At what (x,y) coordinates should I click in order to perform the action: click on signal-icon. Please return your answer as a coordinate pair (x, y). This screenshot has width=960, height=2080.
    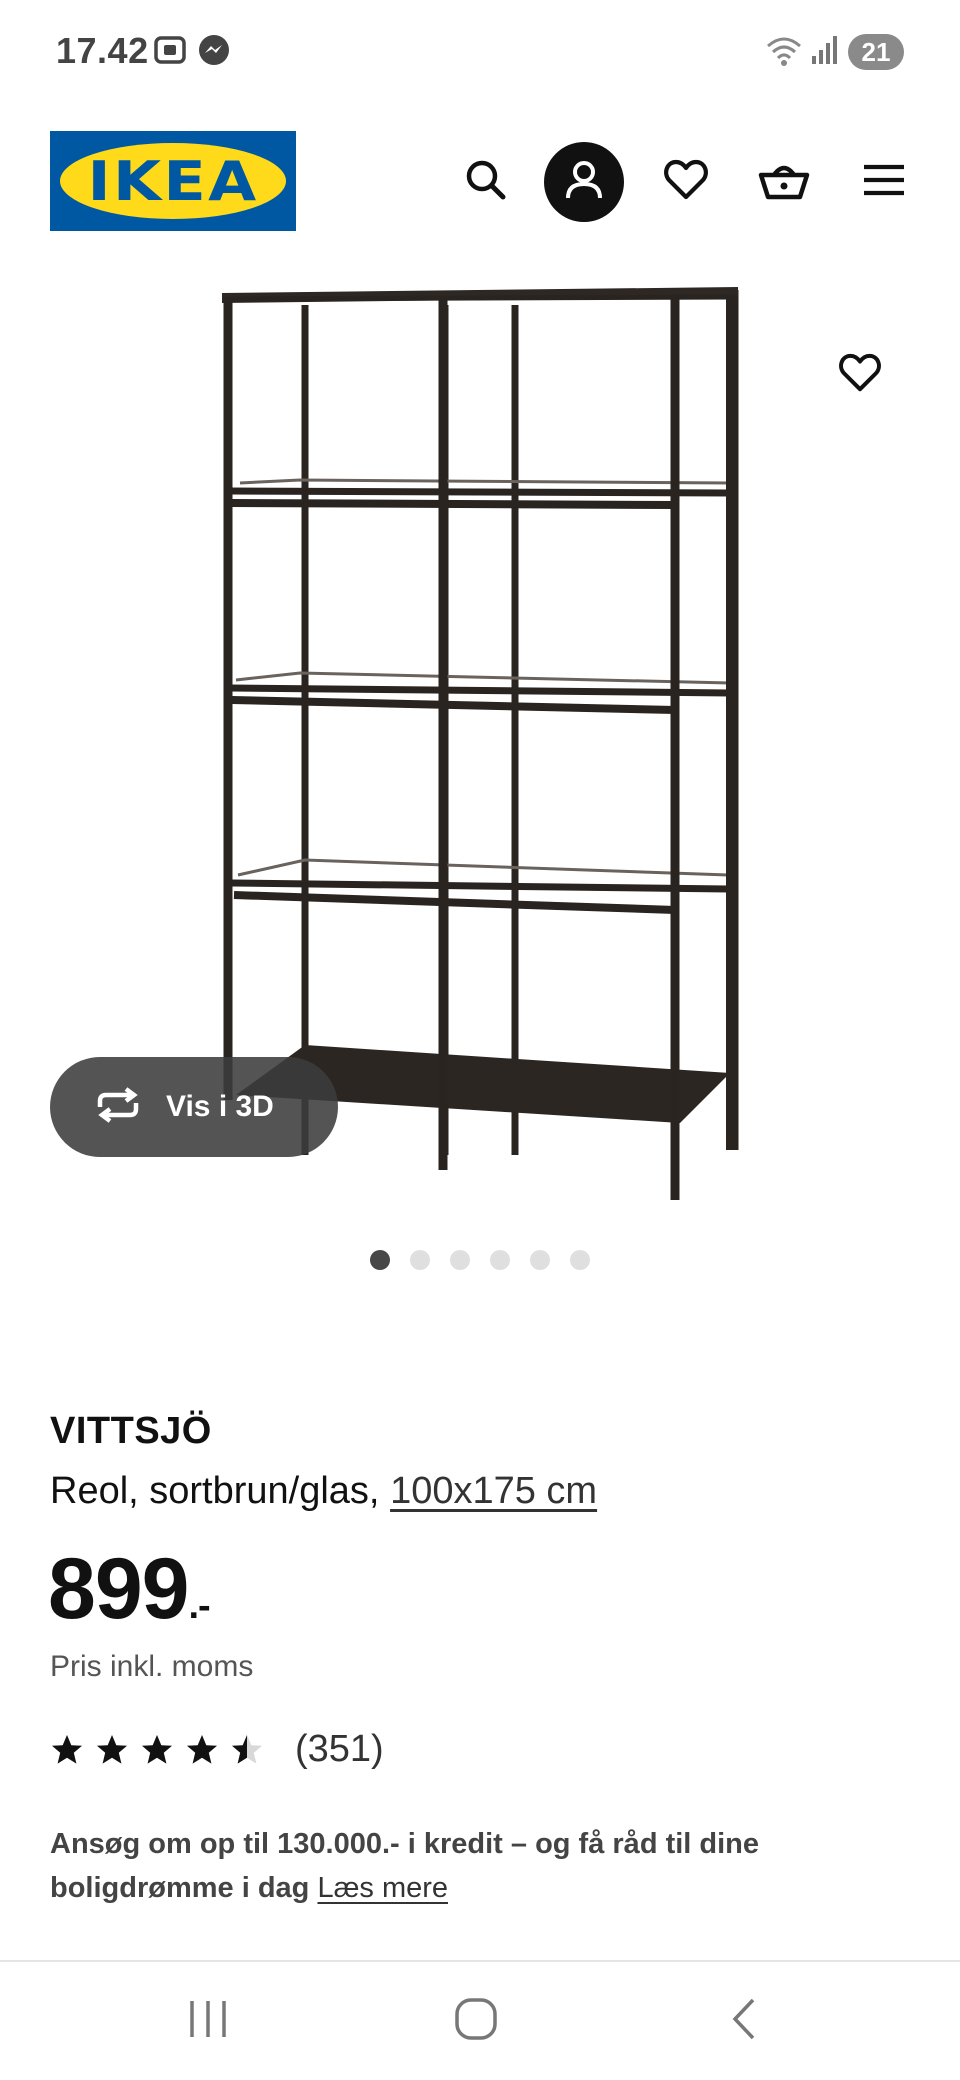
    Looking at the image, I should click on (825, 52).